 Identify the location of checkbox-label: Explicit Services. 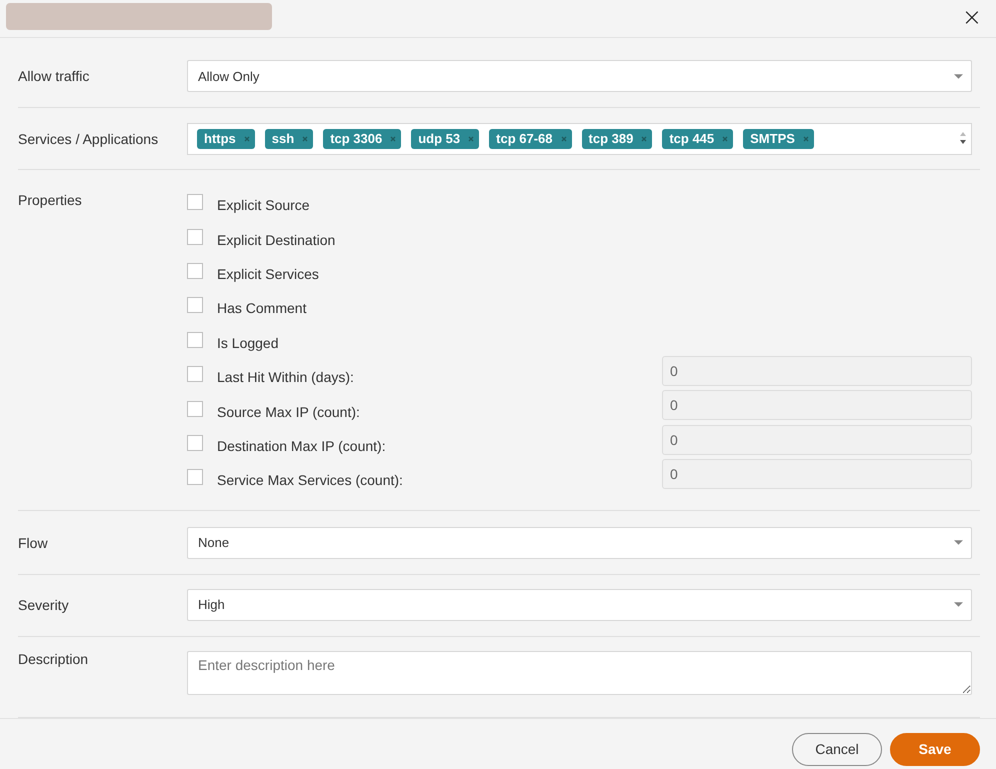
(268, 274).